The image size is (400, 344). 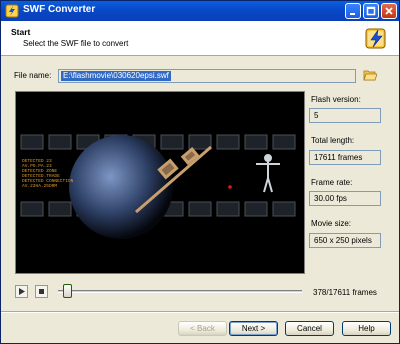 What do you see at coordinates (353, 11) in the screenshot?
I see `minimize-button` at bounding box center [353, 11].